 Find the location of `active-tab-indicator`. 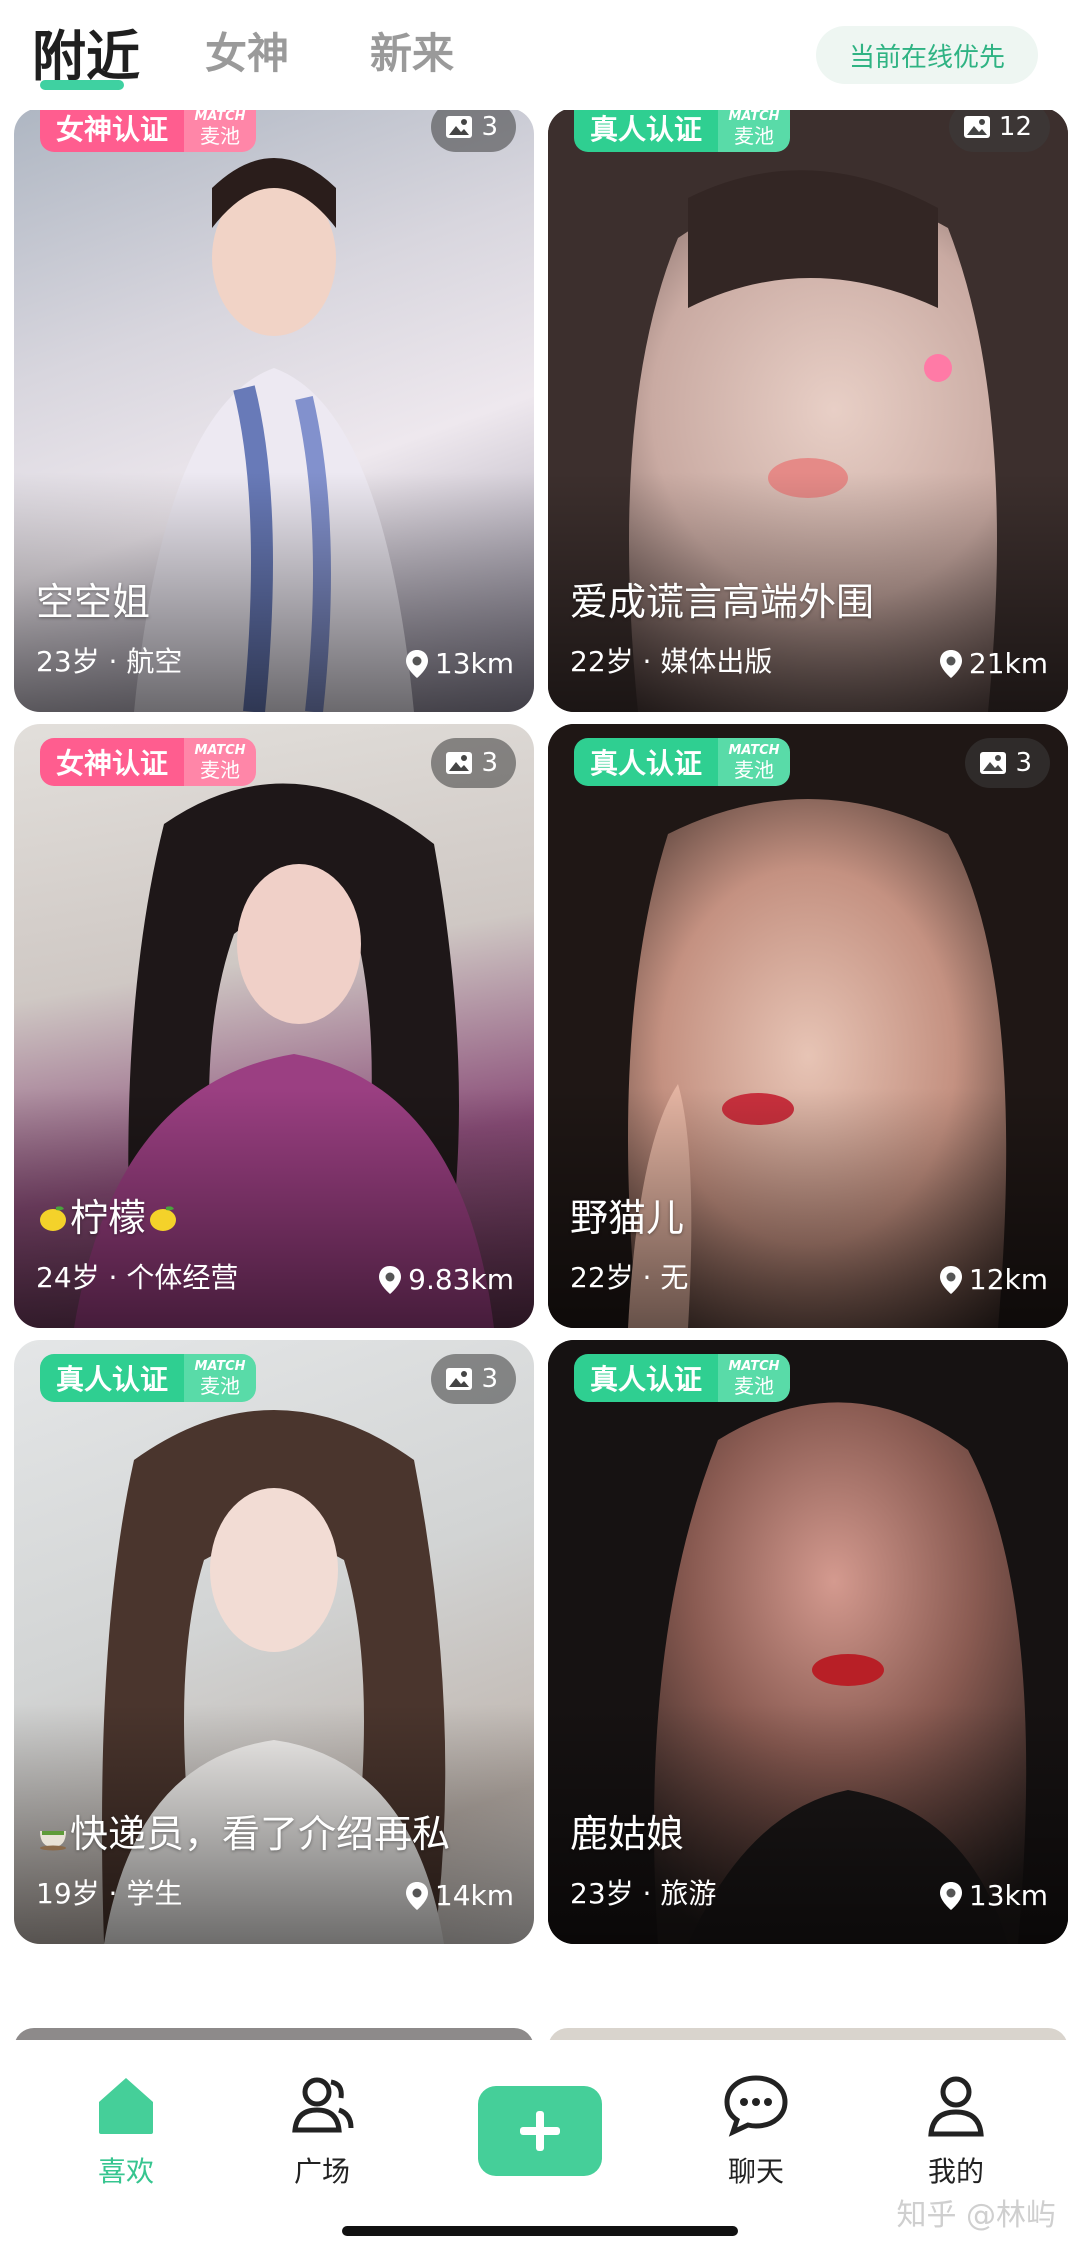

active-tab-indicator is located at coordinates (82, 85).